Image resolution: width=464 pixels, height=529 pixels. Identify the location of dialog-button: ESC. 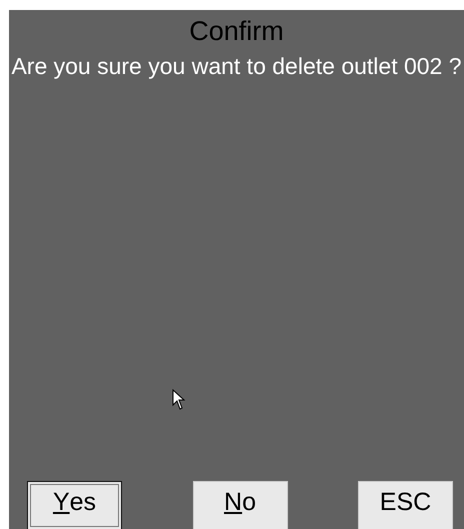
(405, 505).